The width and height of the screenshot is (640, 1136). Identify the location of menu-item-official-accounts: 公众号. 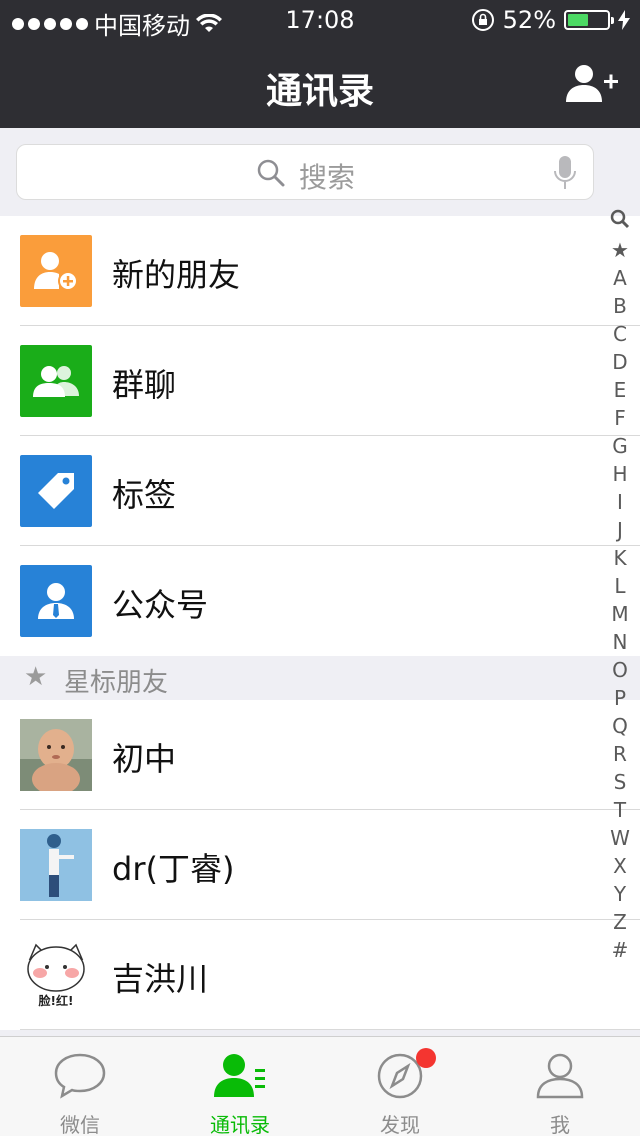
(320, 601).